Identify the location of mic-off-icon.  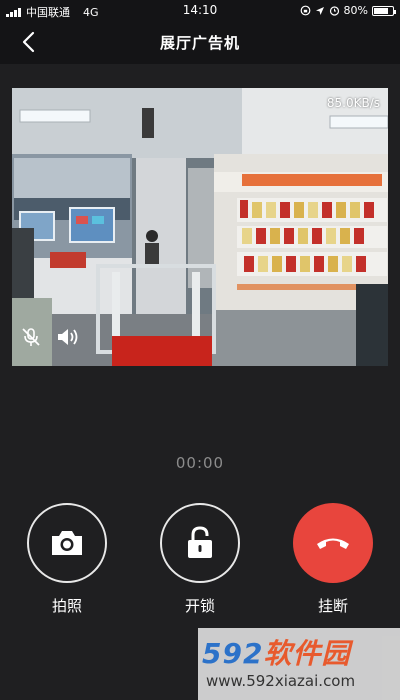
(31, 337).